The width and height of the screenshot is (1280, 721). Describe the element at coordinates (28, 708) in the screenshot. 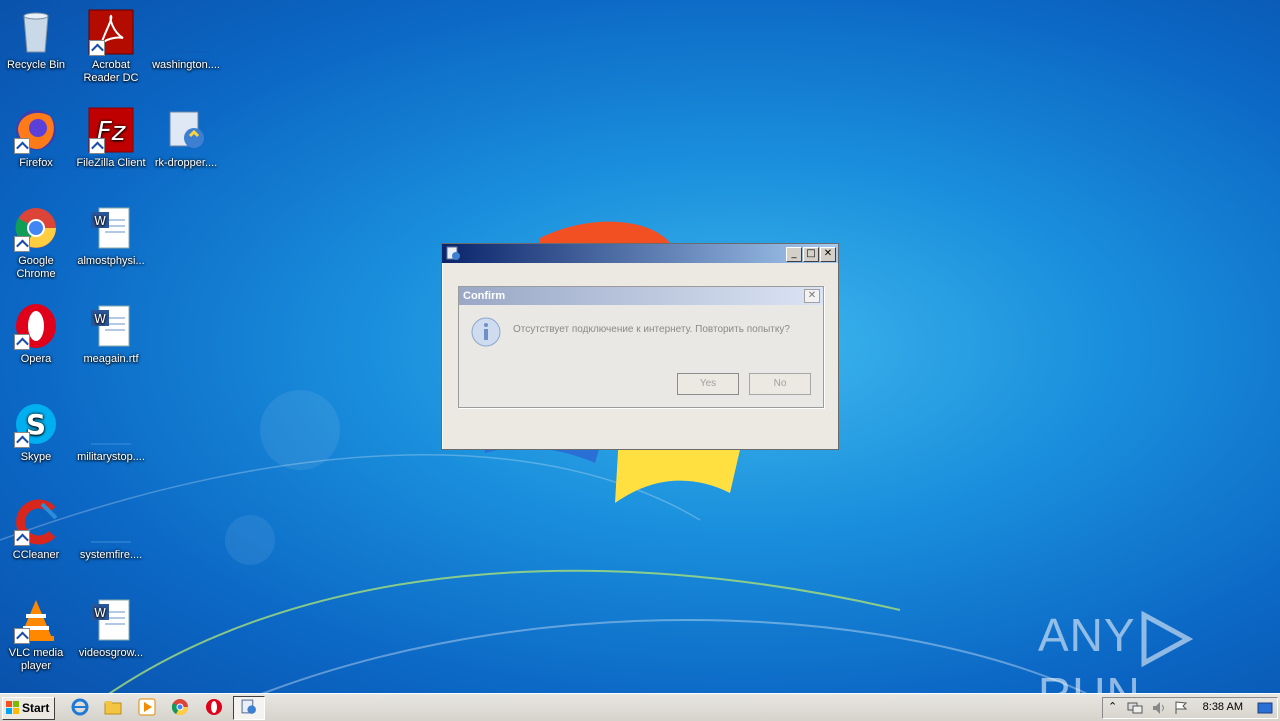

I see `start-button: Start` at that location.